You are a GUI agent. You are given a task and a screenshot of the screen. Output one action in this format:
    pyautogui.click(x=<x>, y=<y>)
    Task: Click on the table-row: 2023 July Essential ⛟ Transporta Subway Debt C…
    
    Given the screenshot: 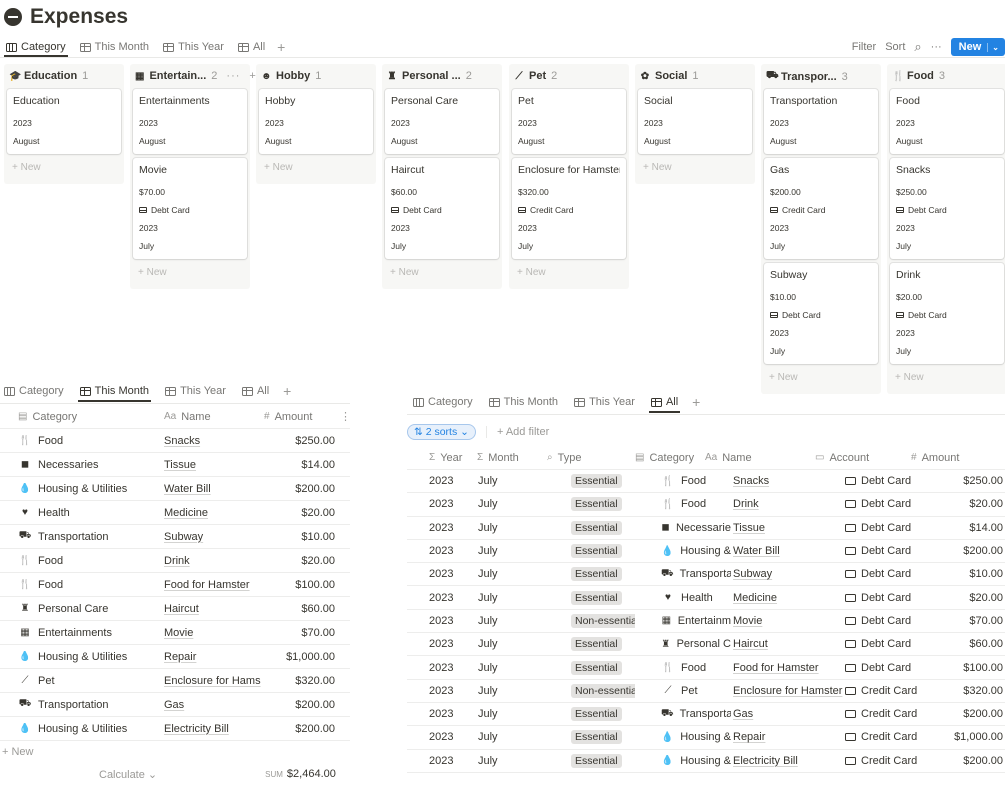 What is the action you would take?
    pyautogui.click(x=706, y=575)
    